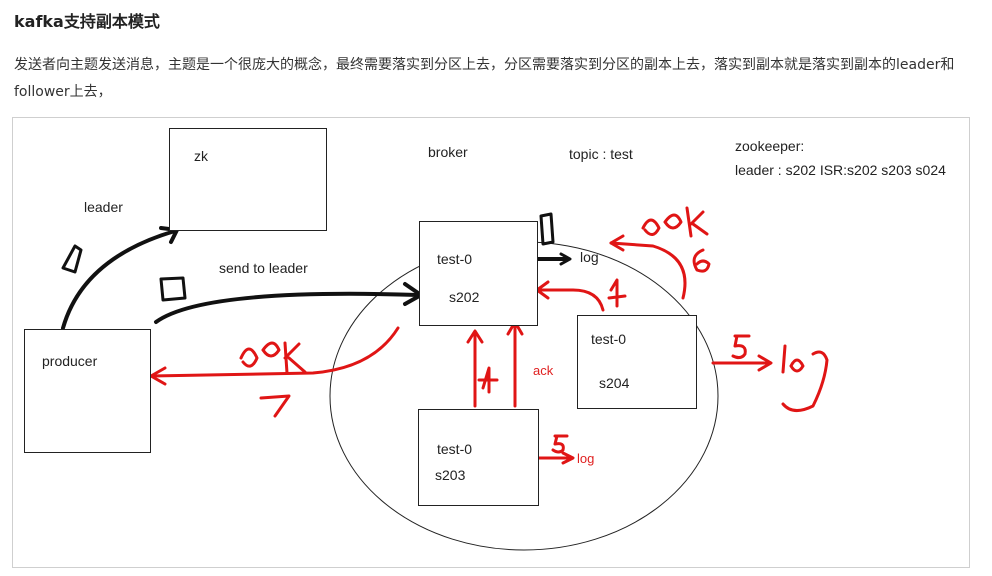 This screenshot has height=576, width=992. I want to click on follower2-server-label: s203, so click(450, 475).